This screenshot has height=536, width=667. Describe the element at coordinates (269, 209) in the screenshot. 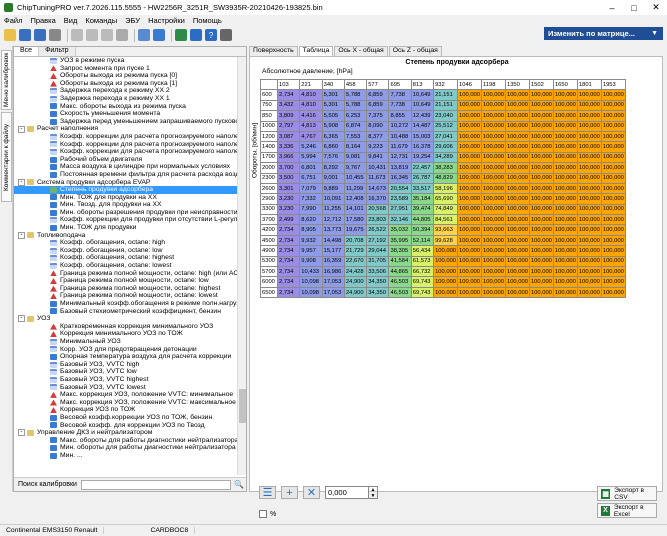

I see `y-axis-cell: 3300` at that location.